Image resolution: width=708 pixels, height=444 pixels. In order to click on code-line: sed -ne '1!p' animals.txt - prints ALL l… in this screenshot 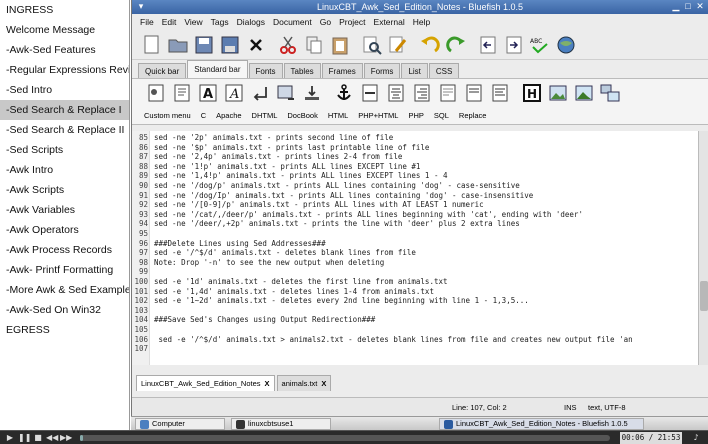, I will do `click(287, 166)`.